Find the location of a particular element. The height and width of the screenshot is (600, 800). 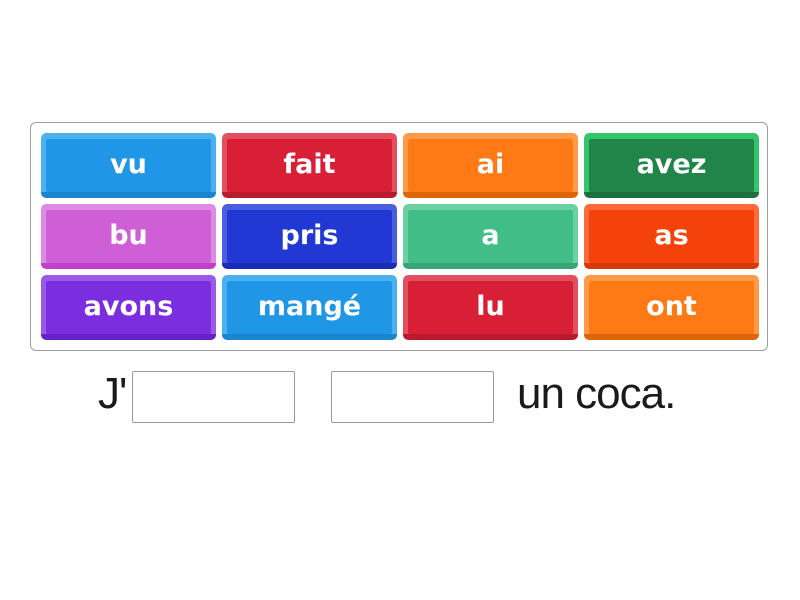

word-tile-label: fait is located at coordinates (309, 164).